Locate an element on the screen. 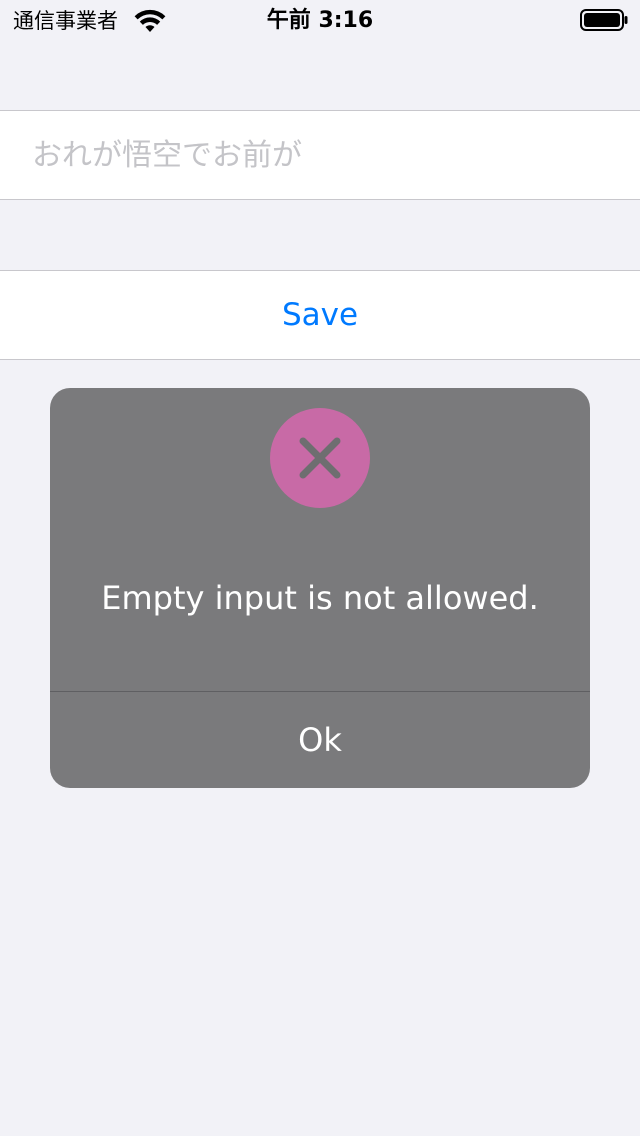 Image resolution: width=640 pixels, height=1136 pixels. save-button: Save is located at coordinates (320, 315).